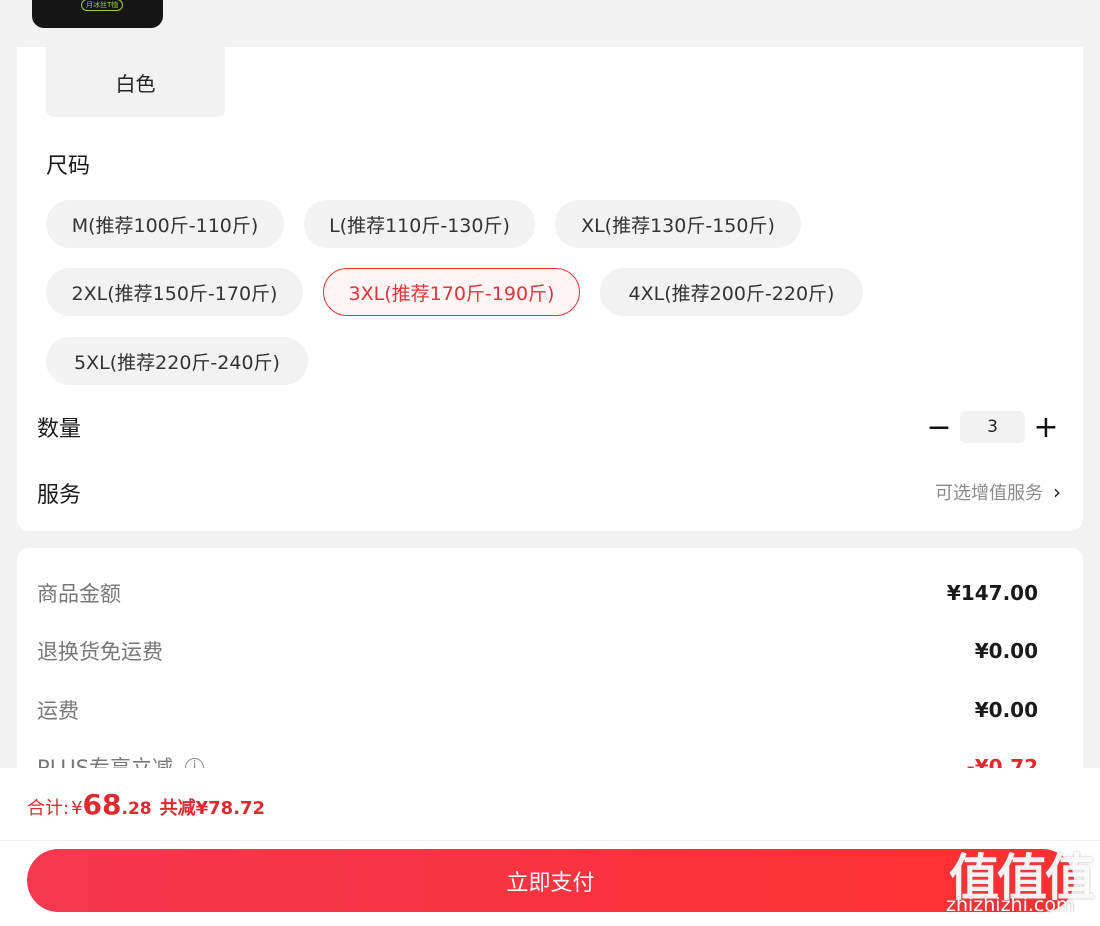  What do you see at coordinates (165, 224) in the screenshot?
I see `size-option-m: M(推荐100斤-110斤)` at bounding box center [165, 224].